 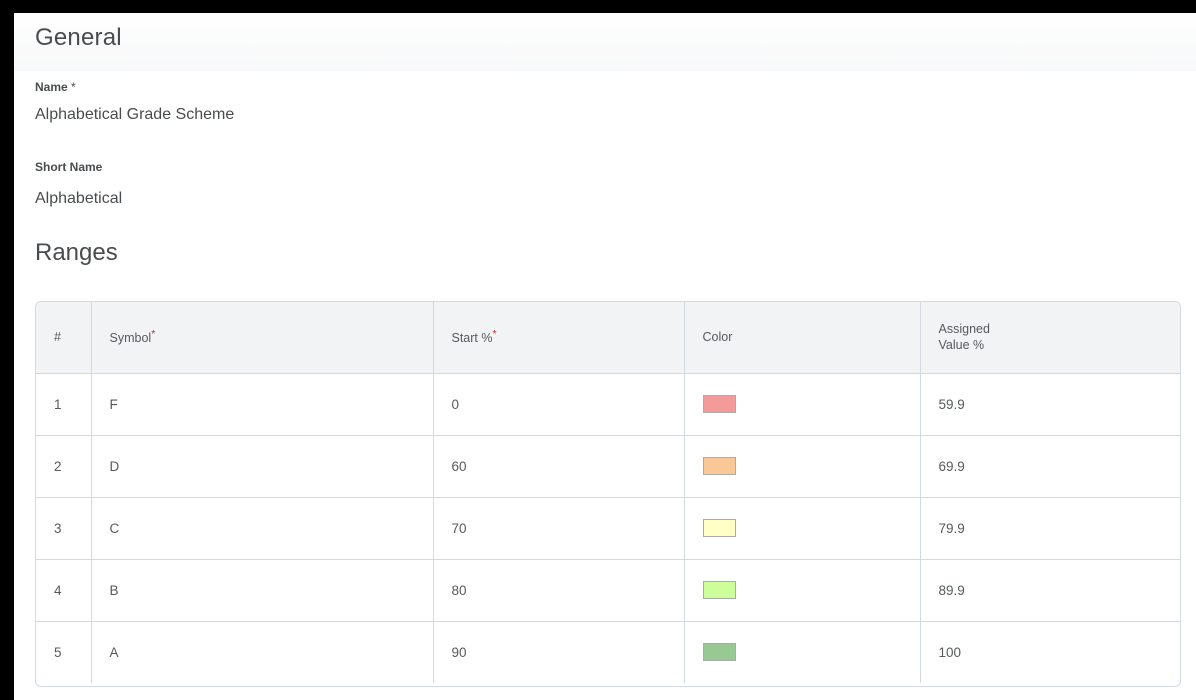 What do you see at coordinates (76, 252) in the screenshot?
I see `ranges-heading: Ranges` at bounding box center [76, 252].